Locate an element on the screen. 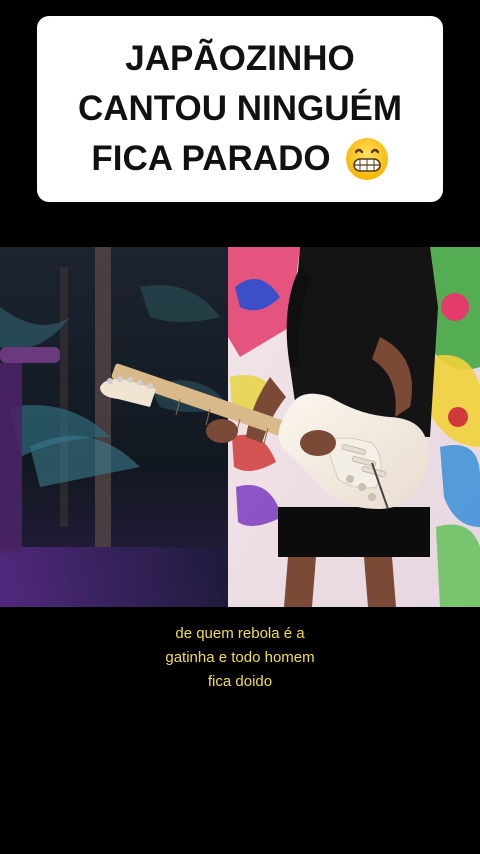  caption-line-1: de quem rebola é a is located at coordinates (240, 633).